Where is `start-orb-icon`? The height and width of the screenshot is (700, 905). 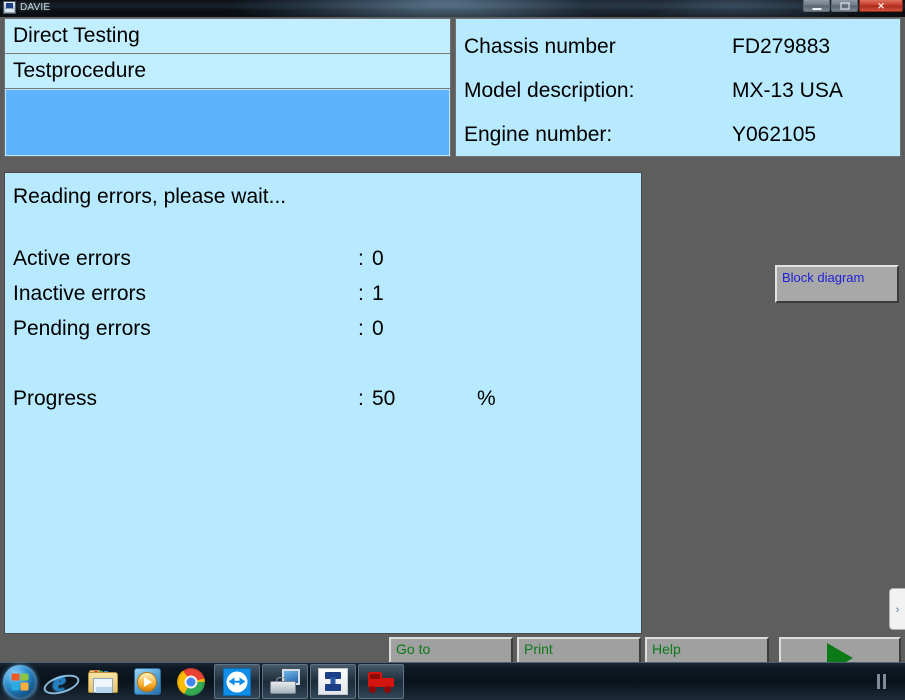 start-orb-icon is located at coordinates (20, 681).